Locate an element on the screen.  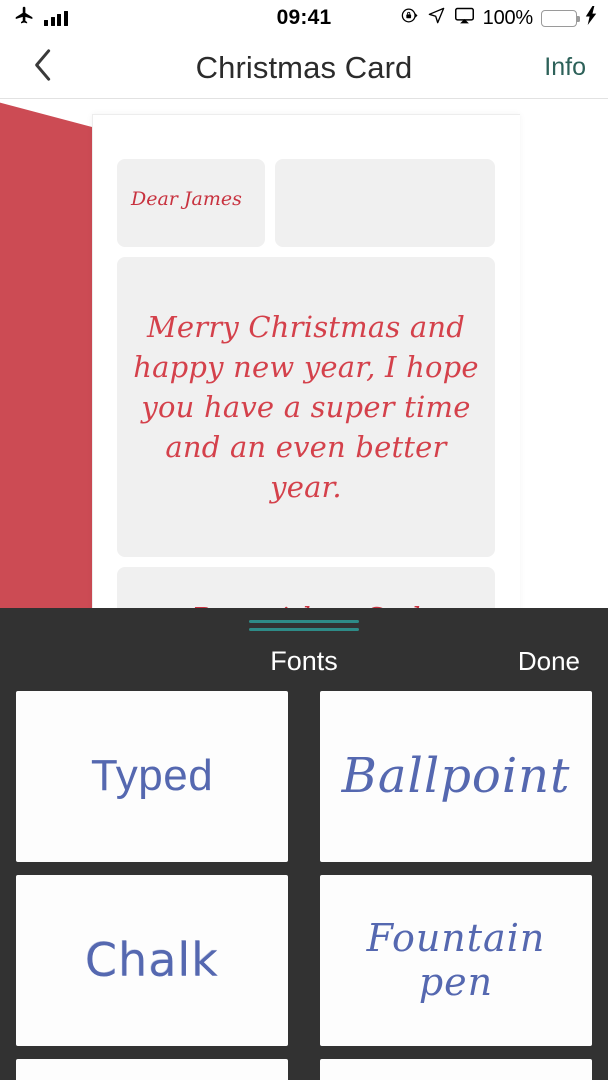
battery-percent-label: 100% is located at coordinates (508, 17).